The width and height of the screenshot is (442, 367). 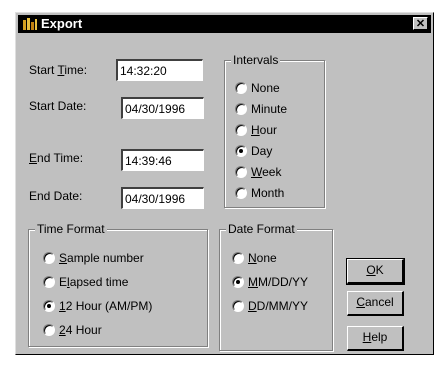 What do you see at coordinates (106, 306) in the screenshot?
I see `radio-label: 12 Hour (AM/PM)` at bounding box center [106, 306].